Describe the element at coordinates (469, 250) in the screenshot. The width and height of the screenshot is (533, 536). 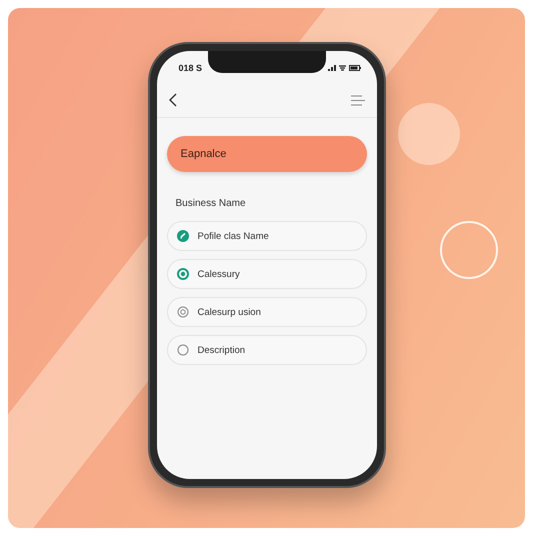
I see `ring-shape` at that location.